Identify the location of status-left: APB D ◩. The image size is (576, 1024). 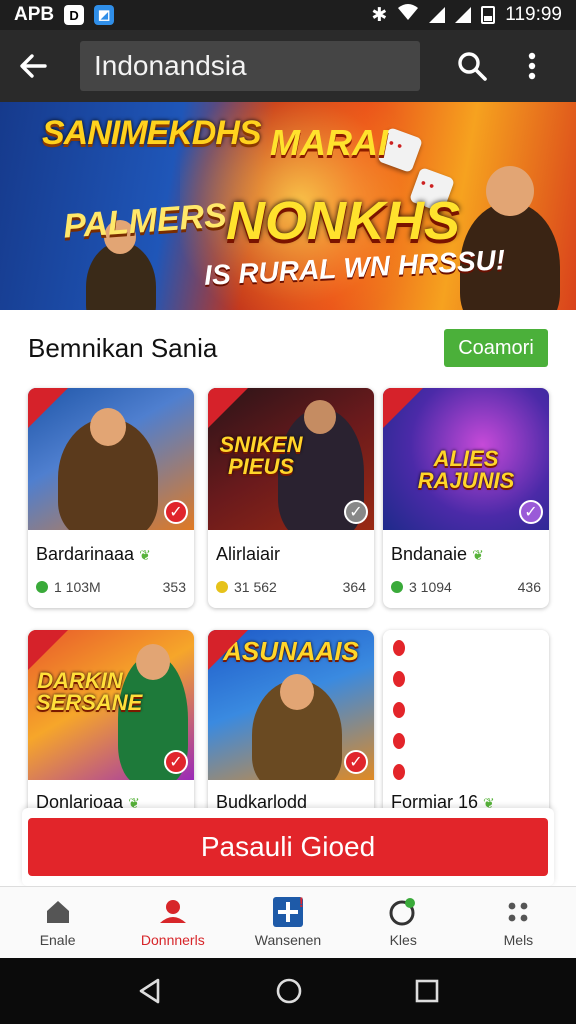
(64, 15).